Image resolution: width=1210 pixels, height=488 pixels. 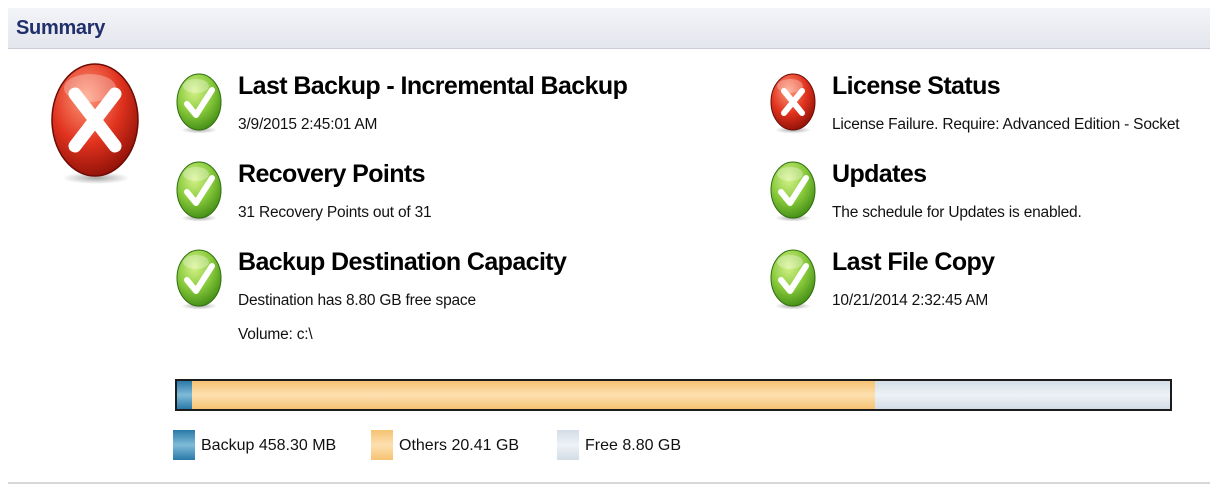 I want to click on recovery-points-detail: 31 Recovery Points out of 31, so click(x=335, y=212).